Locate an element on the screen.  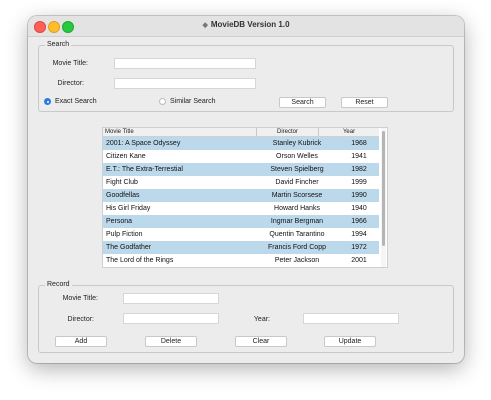
cell-director: Orson Welles is located at coordinates (297, 156).